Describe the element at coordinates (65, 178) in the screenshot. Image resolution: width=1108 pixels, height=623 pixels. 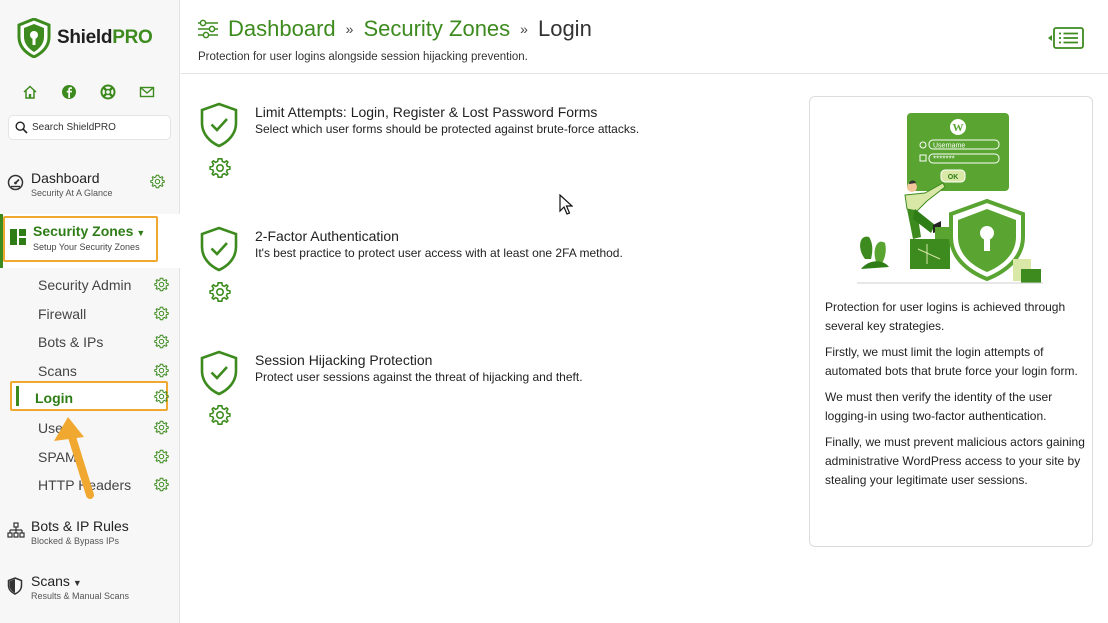
I see `nav-dashboard-title: Dashboard` at that location.